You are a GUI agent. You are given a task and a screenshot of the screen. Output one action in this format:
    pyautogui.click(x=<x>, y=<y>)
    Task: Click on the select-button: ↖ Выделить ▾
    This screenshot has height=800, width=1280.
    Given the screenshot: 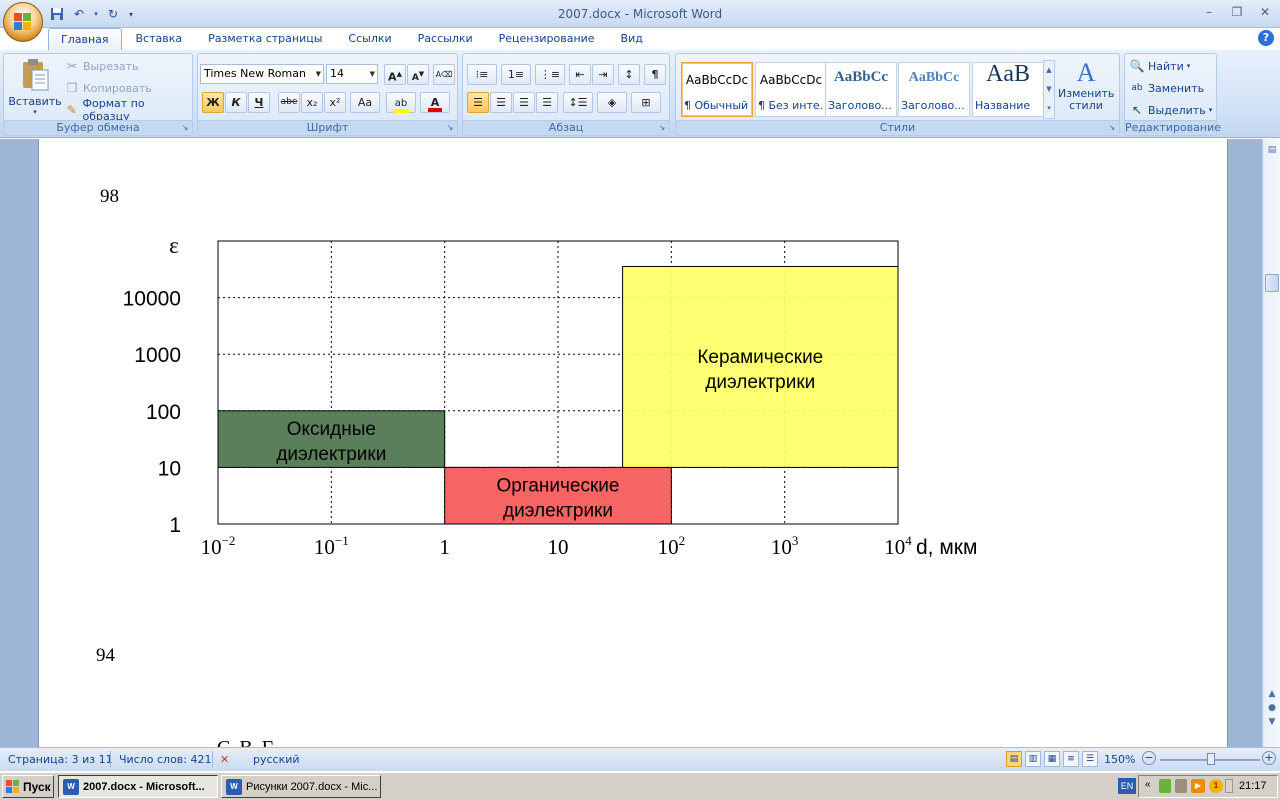 What is the action you would take?
    pyautogui.click(x=1170, y=110)
    